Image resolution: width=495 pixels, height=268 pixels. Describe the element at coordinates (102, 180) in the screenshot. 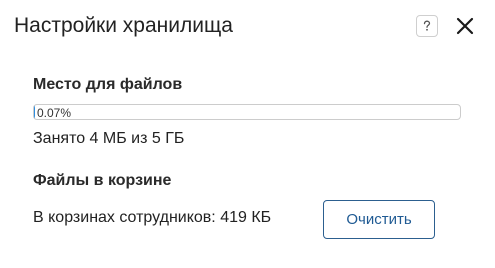

I see `trash-section-title: Файлы в корзине` at that location.